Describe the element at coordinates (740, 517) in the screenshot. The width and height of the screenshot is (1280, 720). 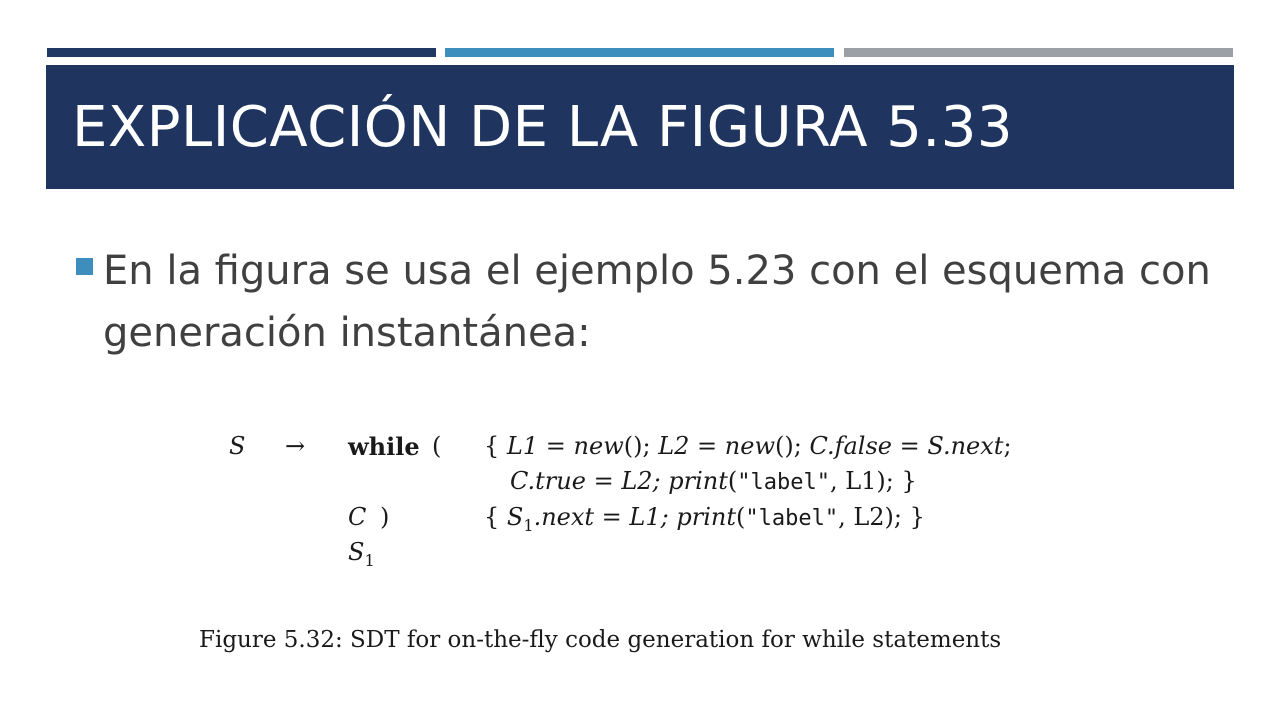
I see `figure-row3-open: (` at that location.